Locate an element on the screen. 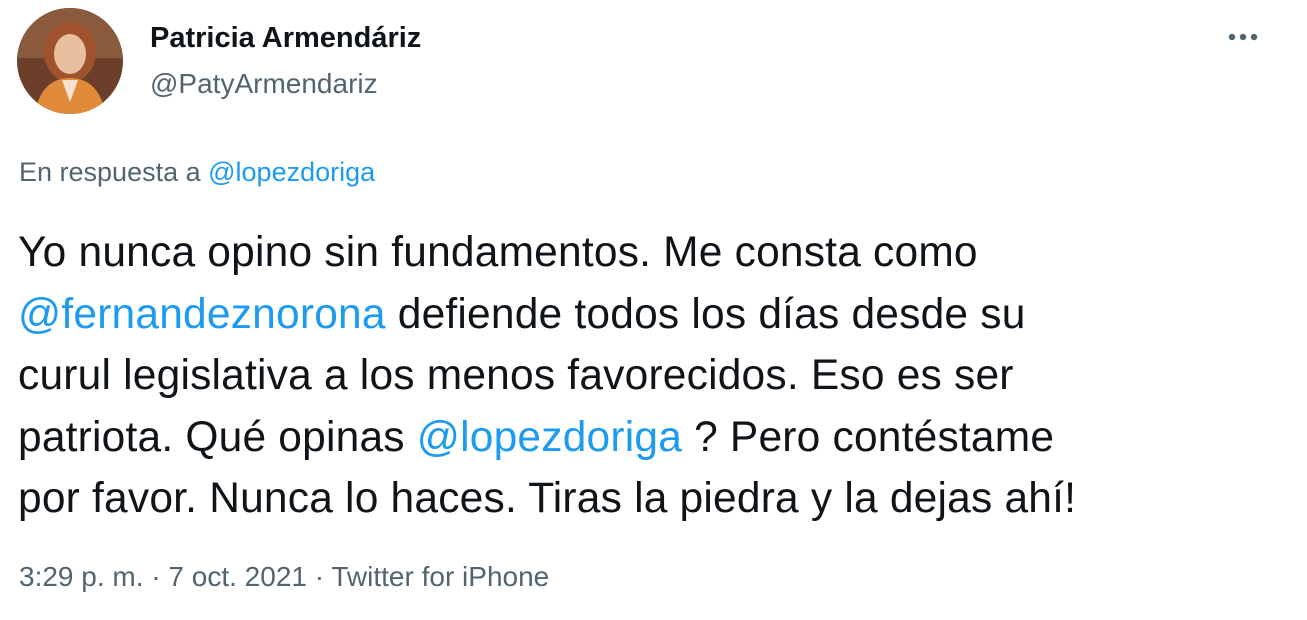  tweet-text-segment: defiende todos los días desde su is located at coordinates (705, 314).